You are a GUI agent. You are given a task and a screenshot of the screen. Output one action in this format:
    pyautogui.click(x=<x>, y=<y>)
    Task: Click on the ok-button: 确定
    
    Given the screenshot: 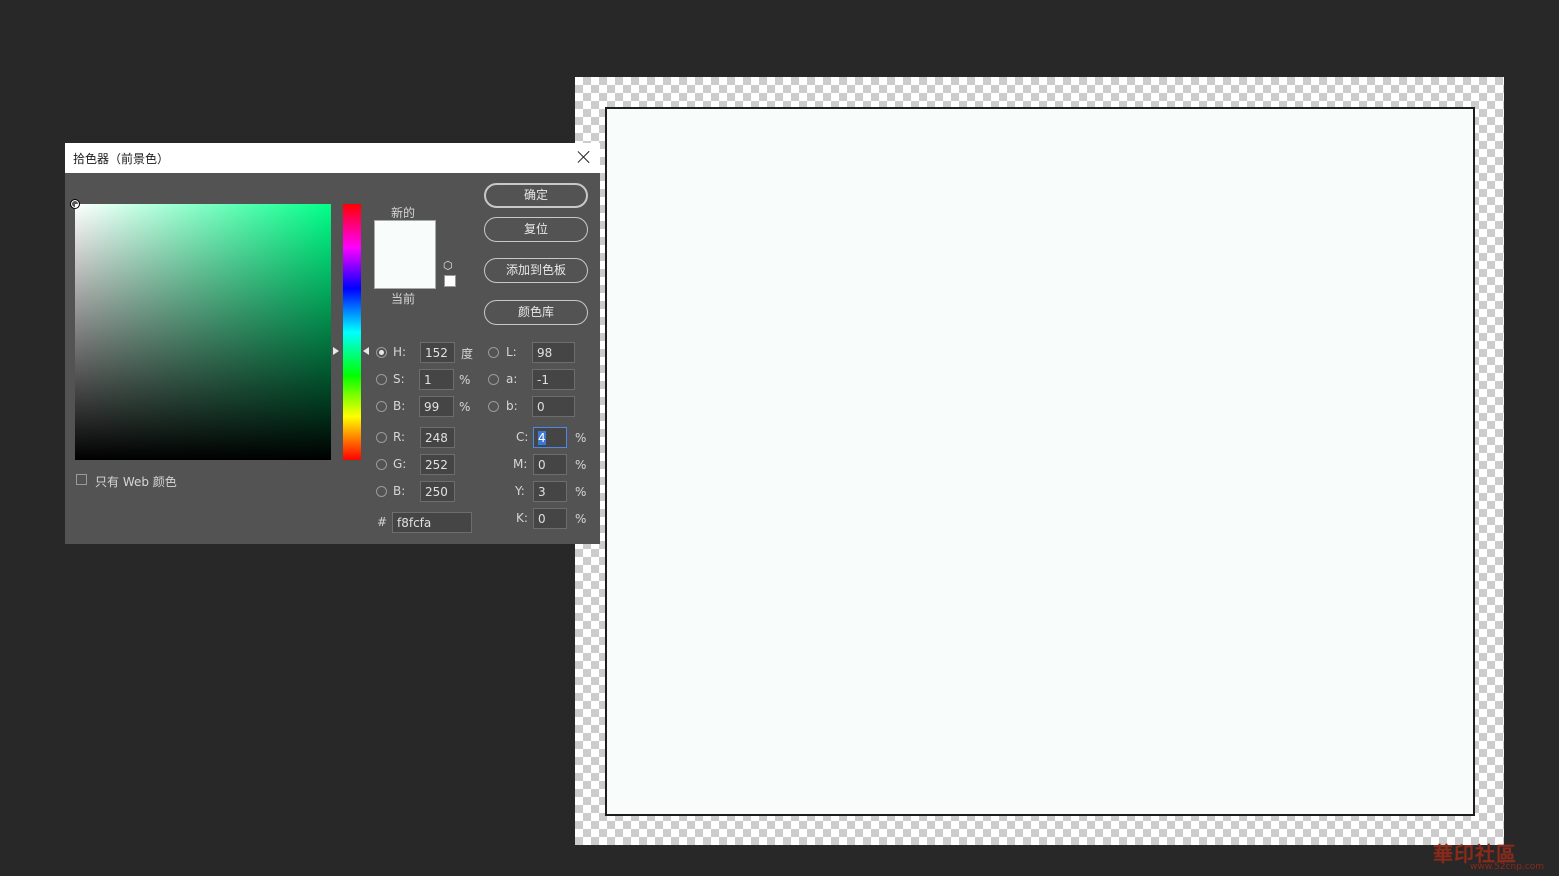 What is the action you would take?
    pyautogui.click(x=536, y=195)
    